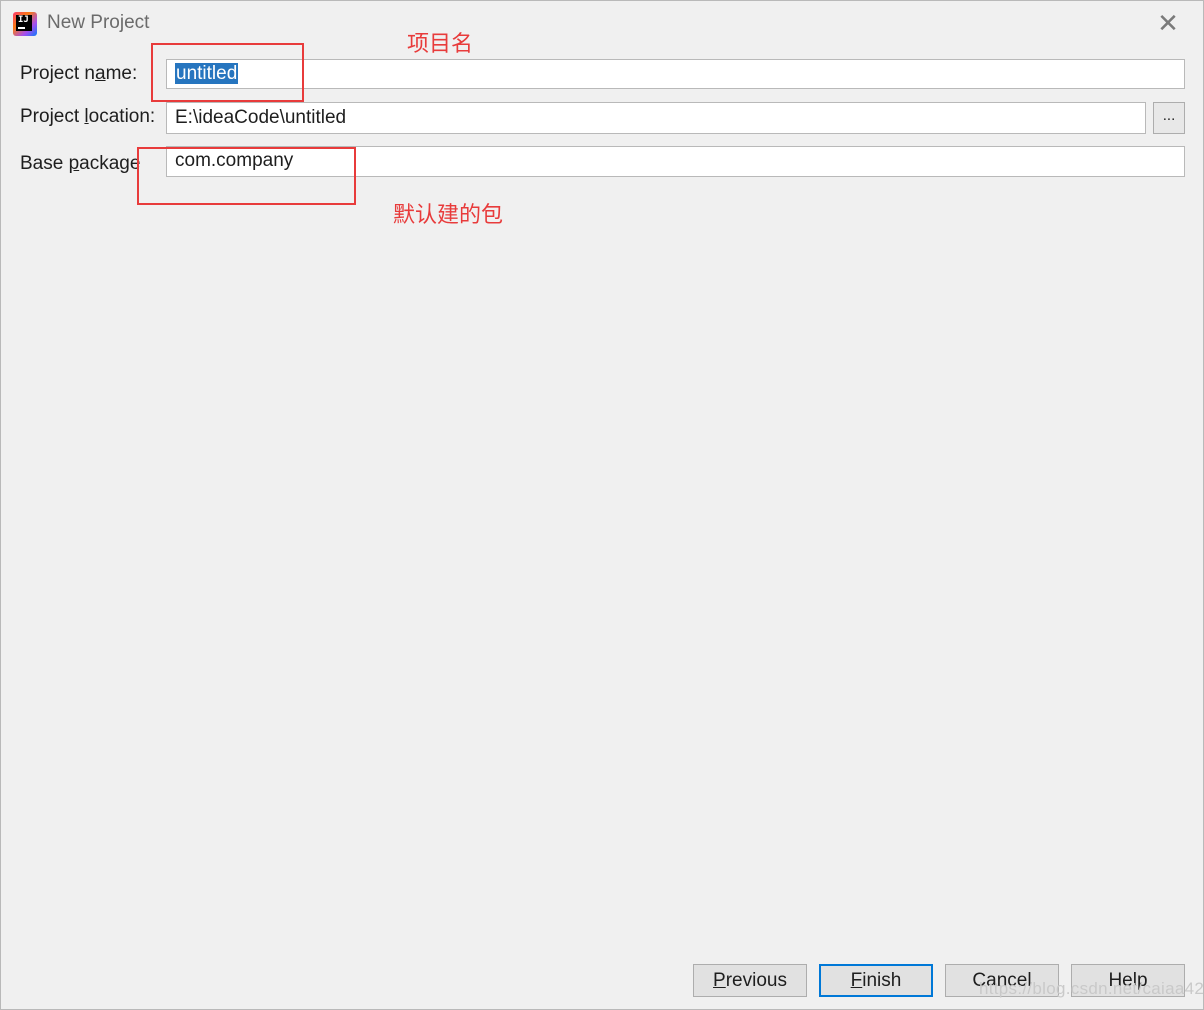 The width and height of the screenshot is (1204, 1010). Describe the element at coordinates (1168, 24) in the screenshot. I see `close-icon: ✕` at that location.